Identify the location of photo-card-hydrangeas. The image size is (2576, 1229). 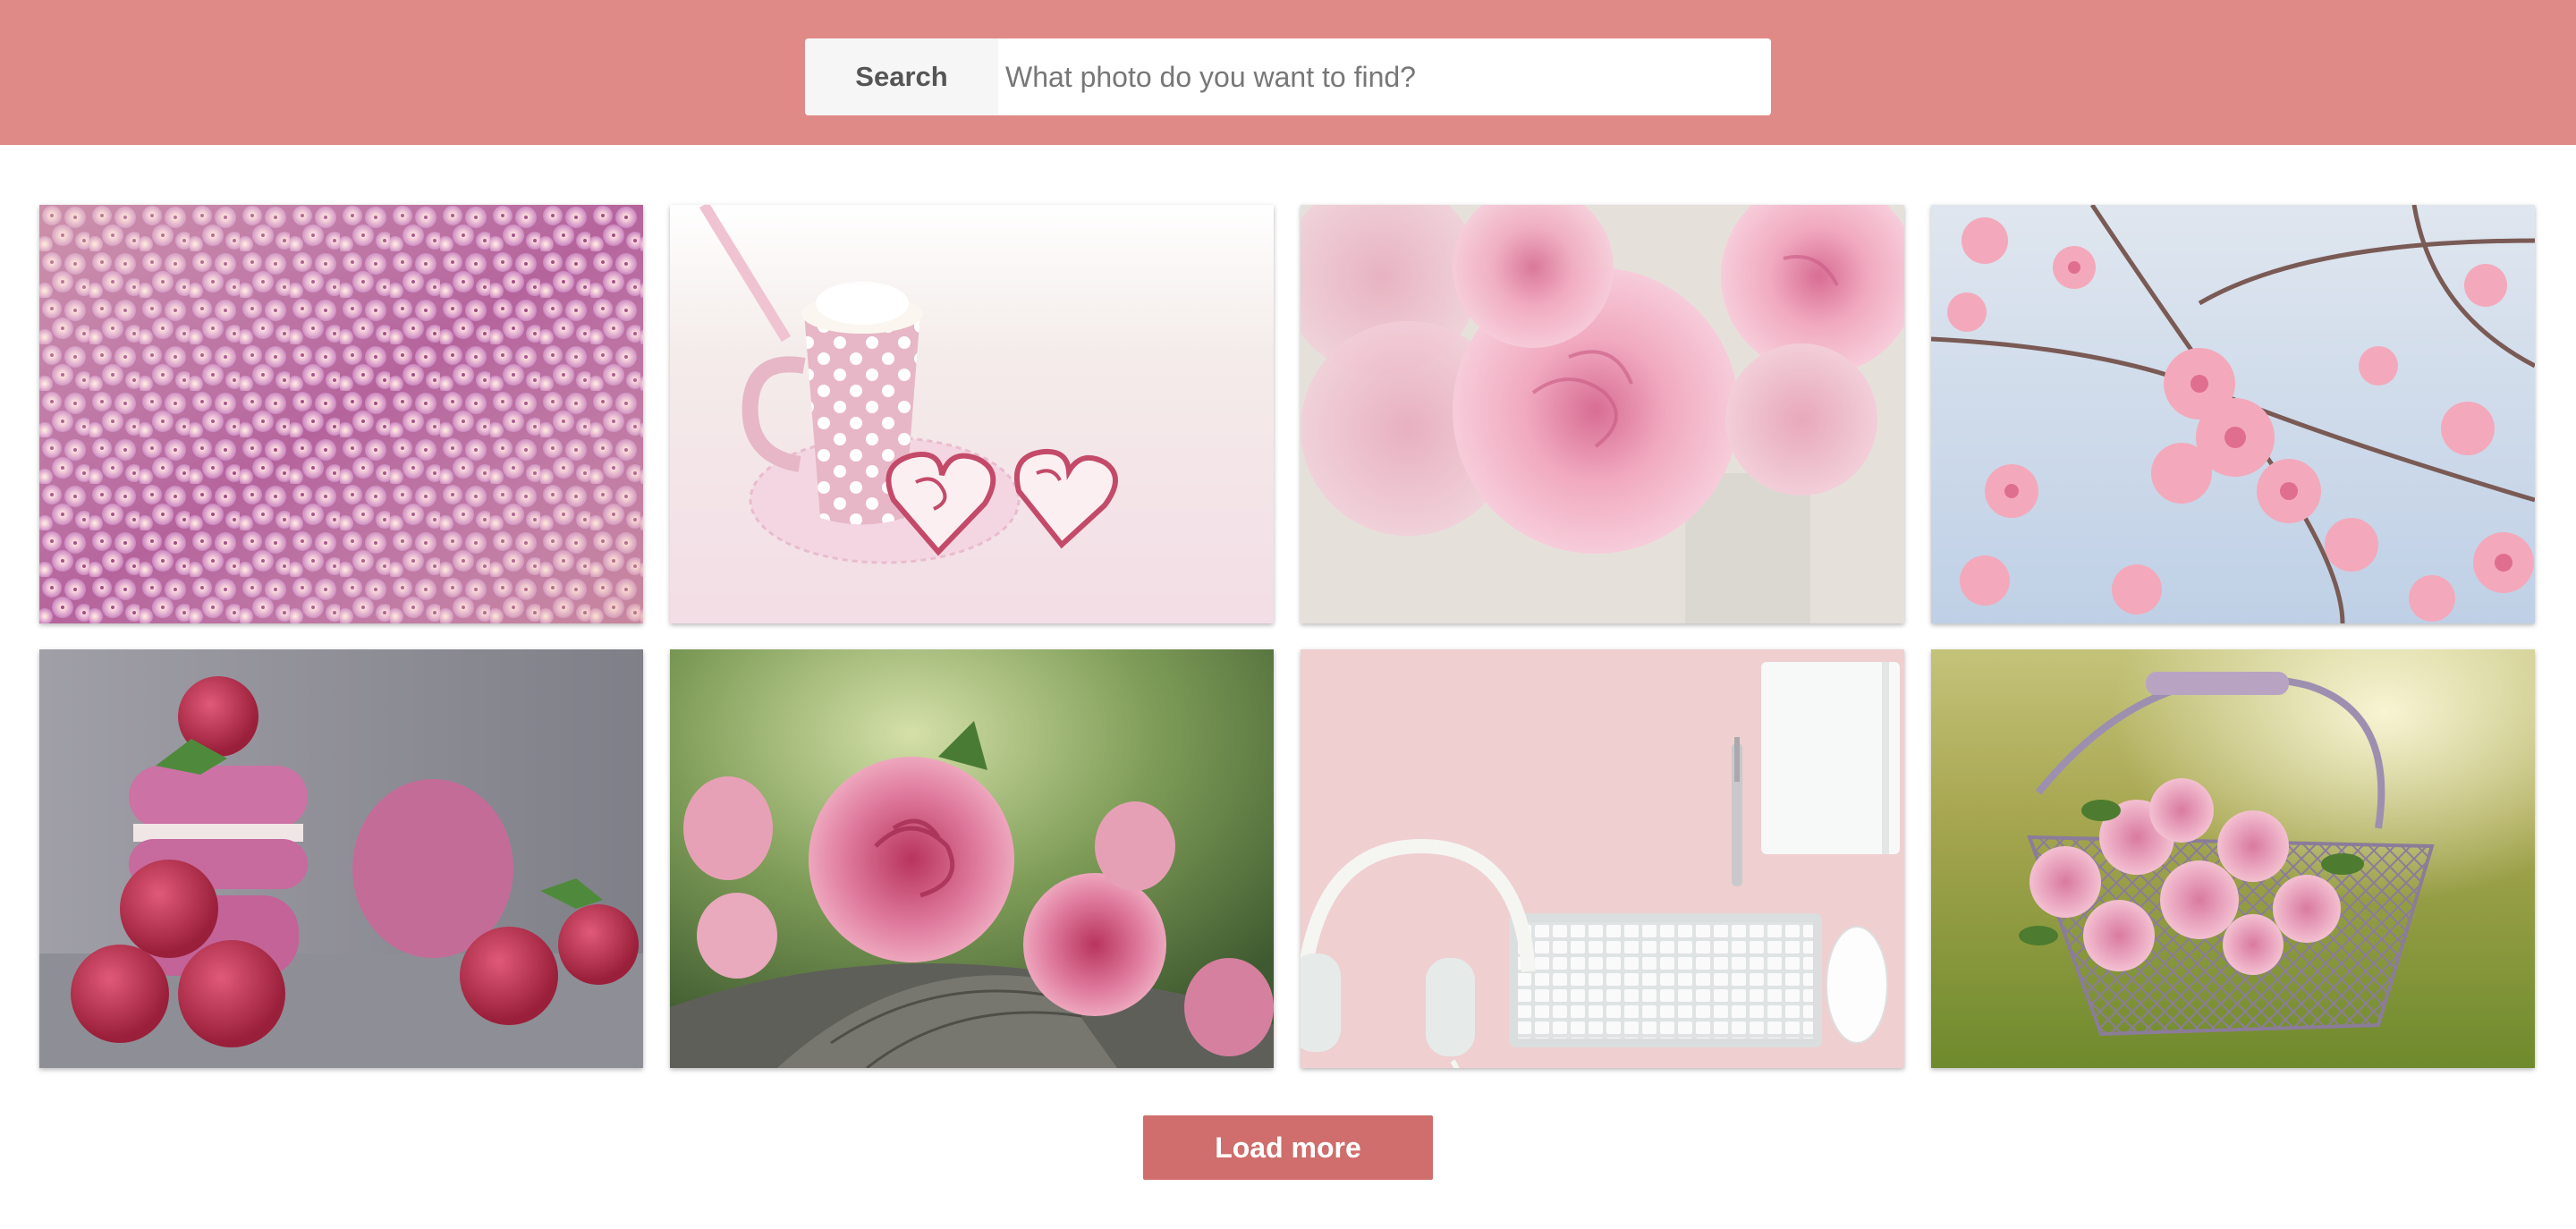
(341, 414).